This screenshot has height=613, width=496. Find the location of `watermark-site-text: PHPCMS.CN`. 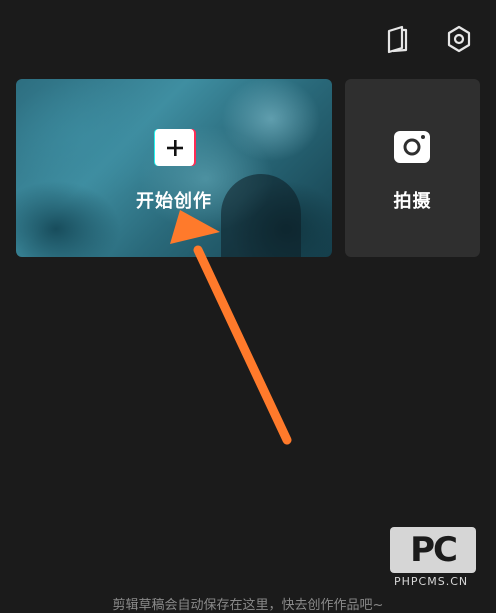

watermark-site-text: PHPCMS.CN is located at coordinates (431, 581).